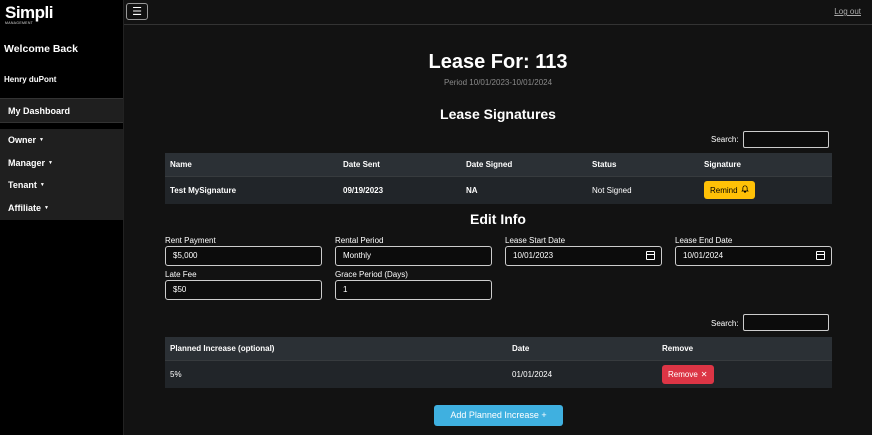 The image size is (872, 435). I want to click on signatures-search-input, so click(786, 139).